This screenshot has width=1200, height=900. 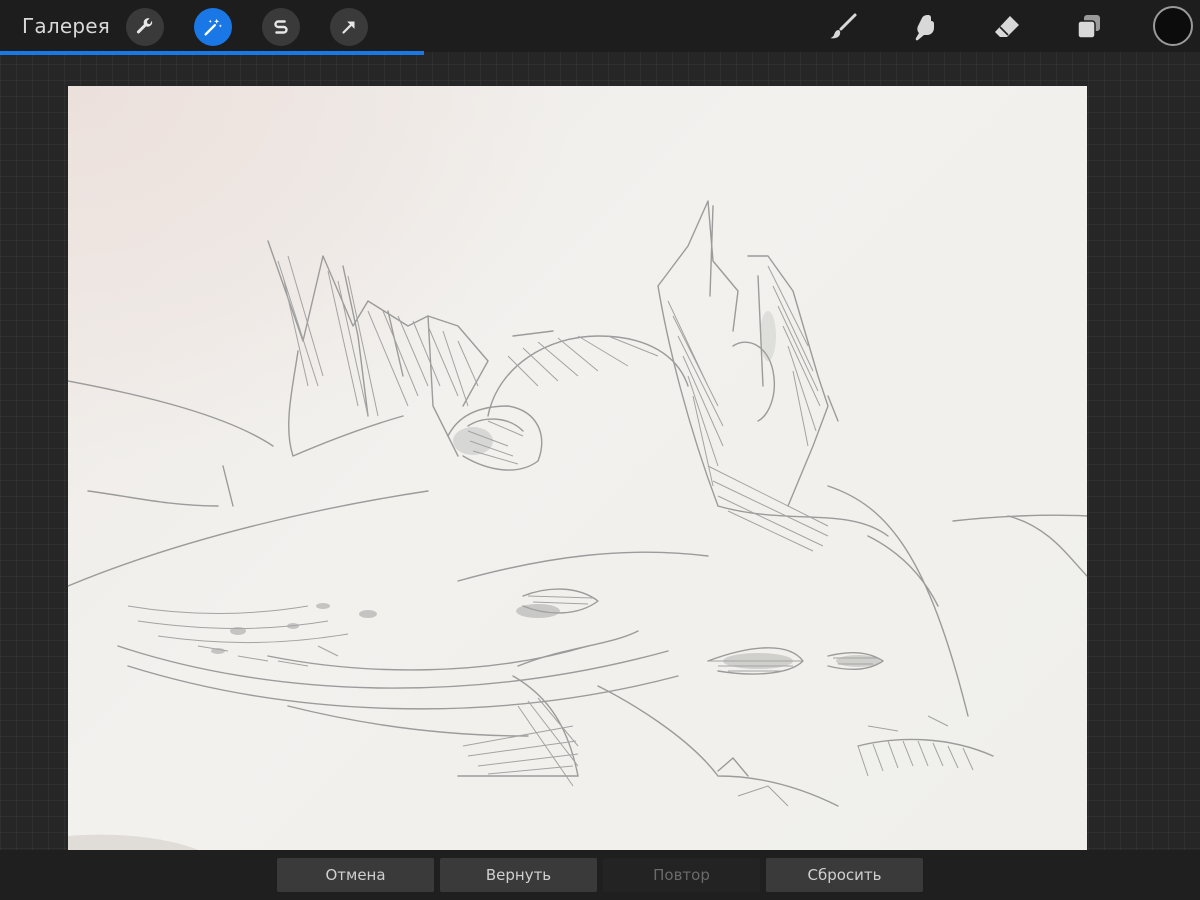 I want to click on progress-bar, so click(x=212, y=53).